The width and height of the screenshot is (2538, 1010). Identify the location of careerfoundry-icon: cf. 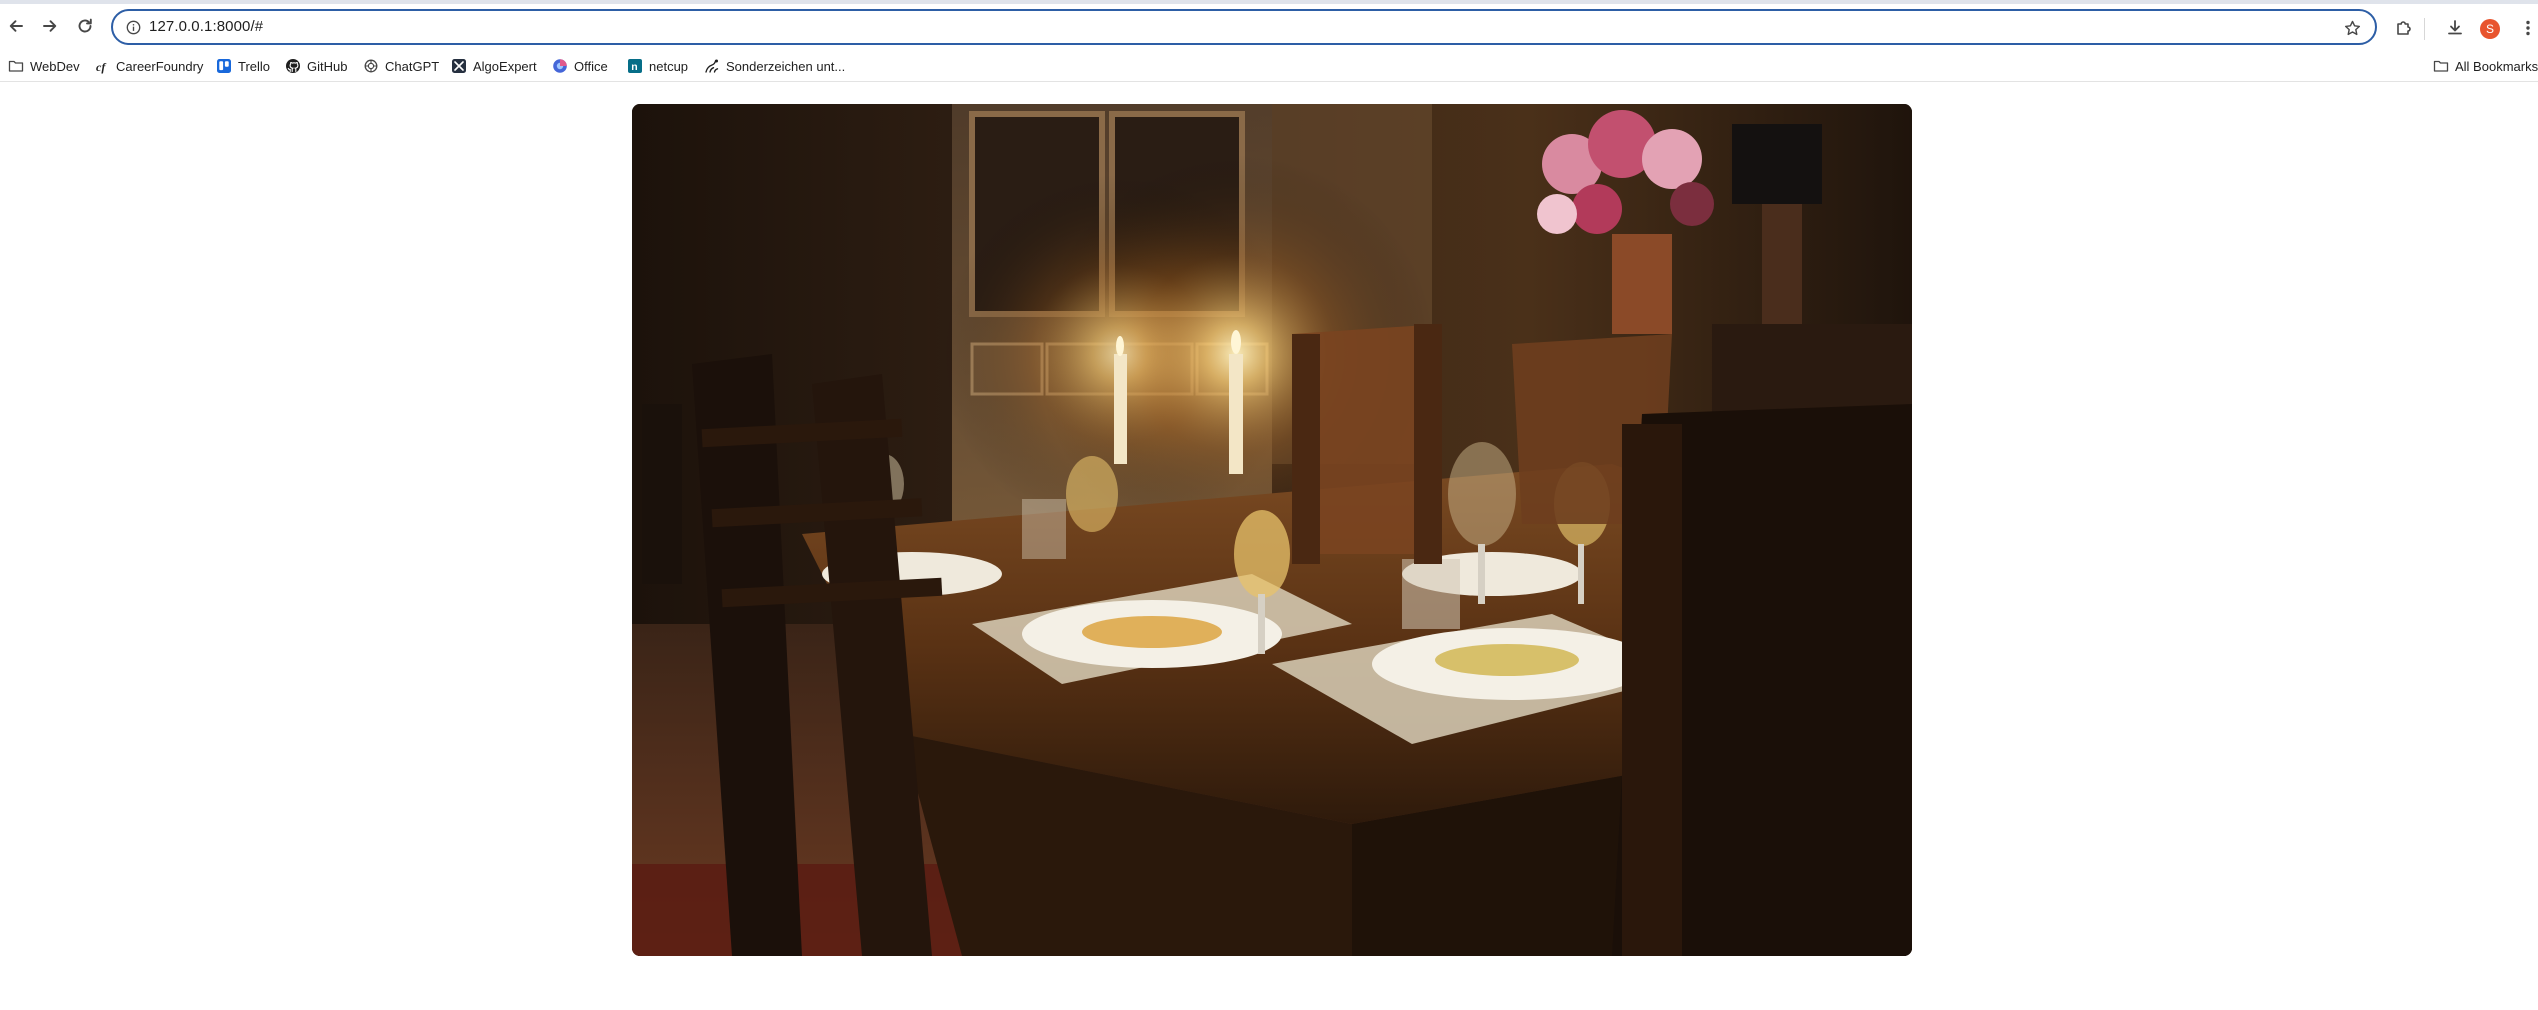
(102, 66).